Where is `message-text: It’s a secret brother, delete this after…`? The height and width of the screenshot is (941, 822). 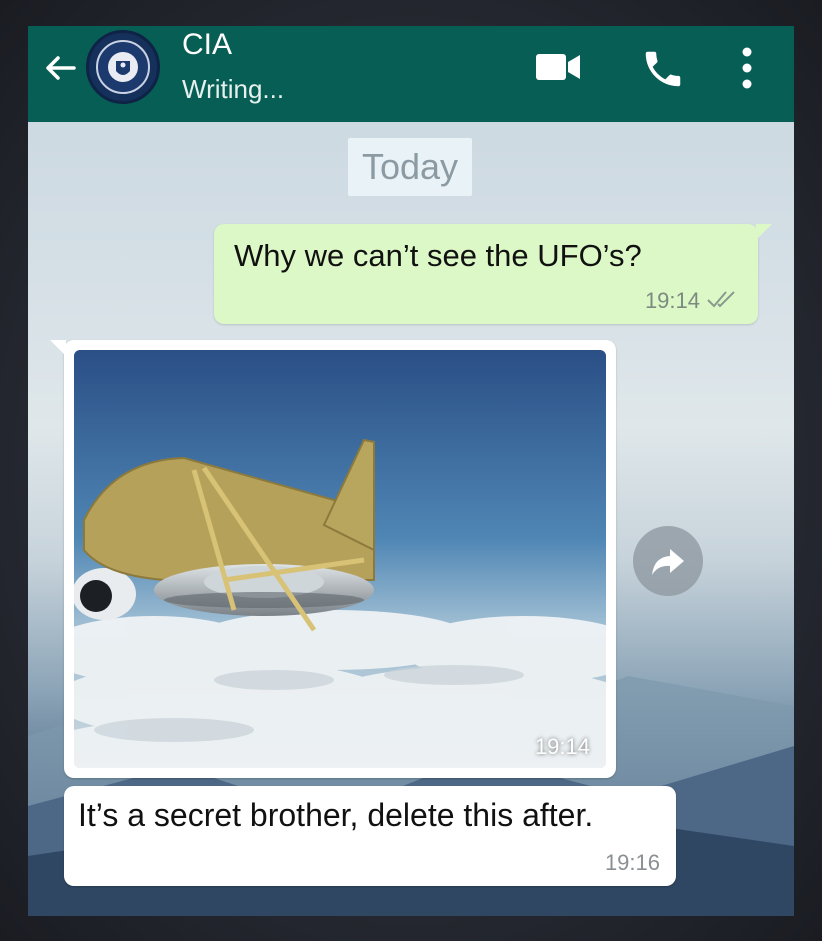 message-text: It’s a secret brother, delete this after… is located at coordinates (336, 815).